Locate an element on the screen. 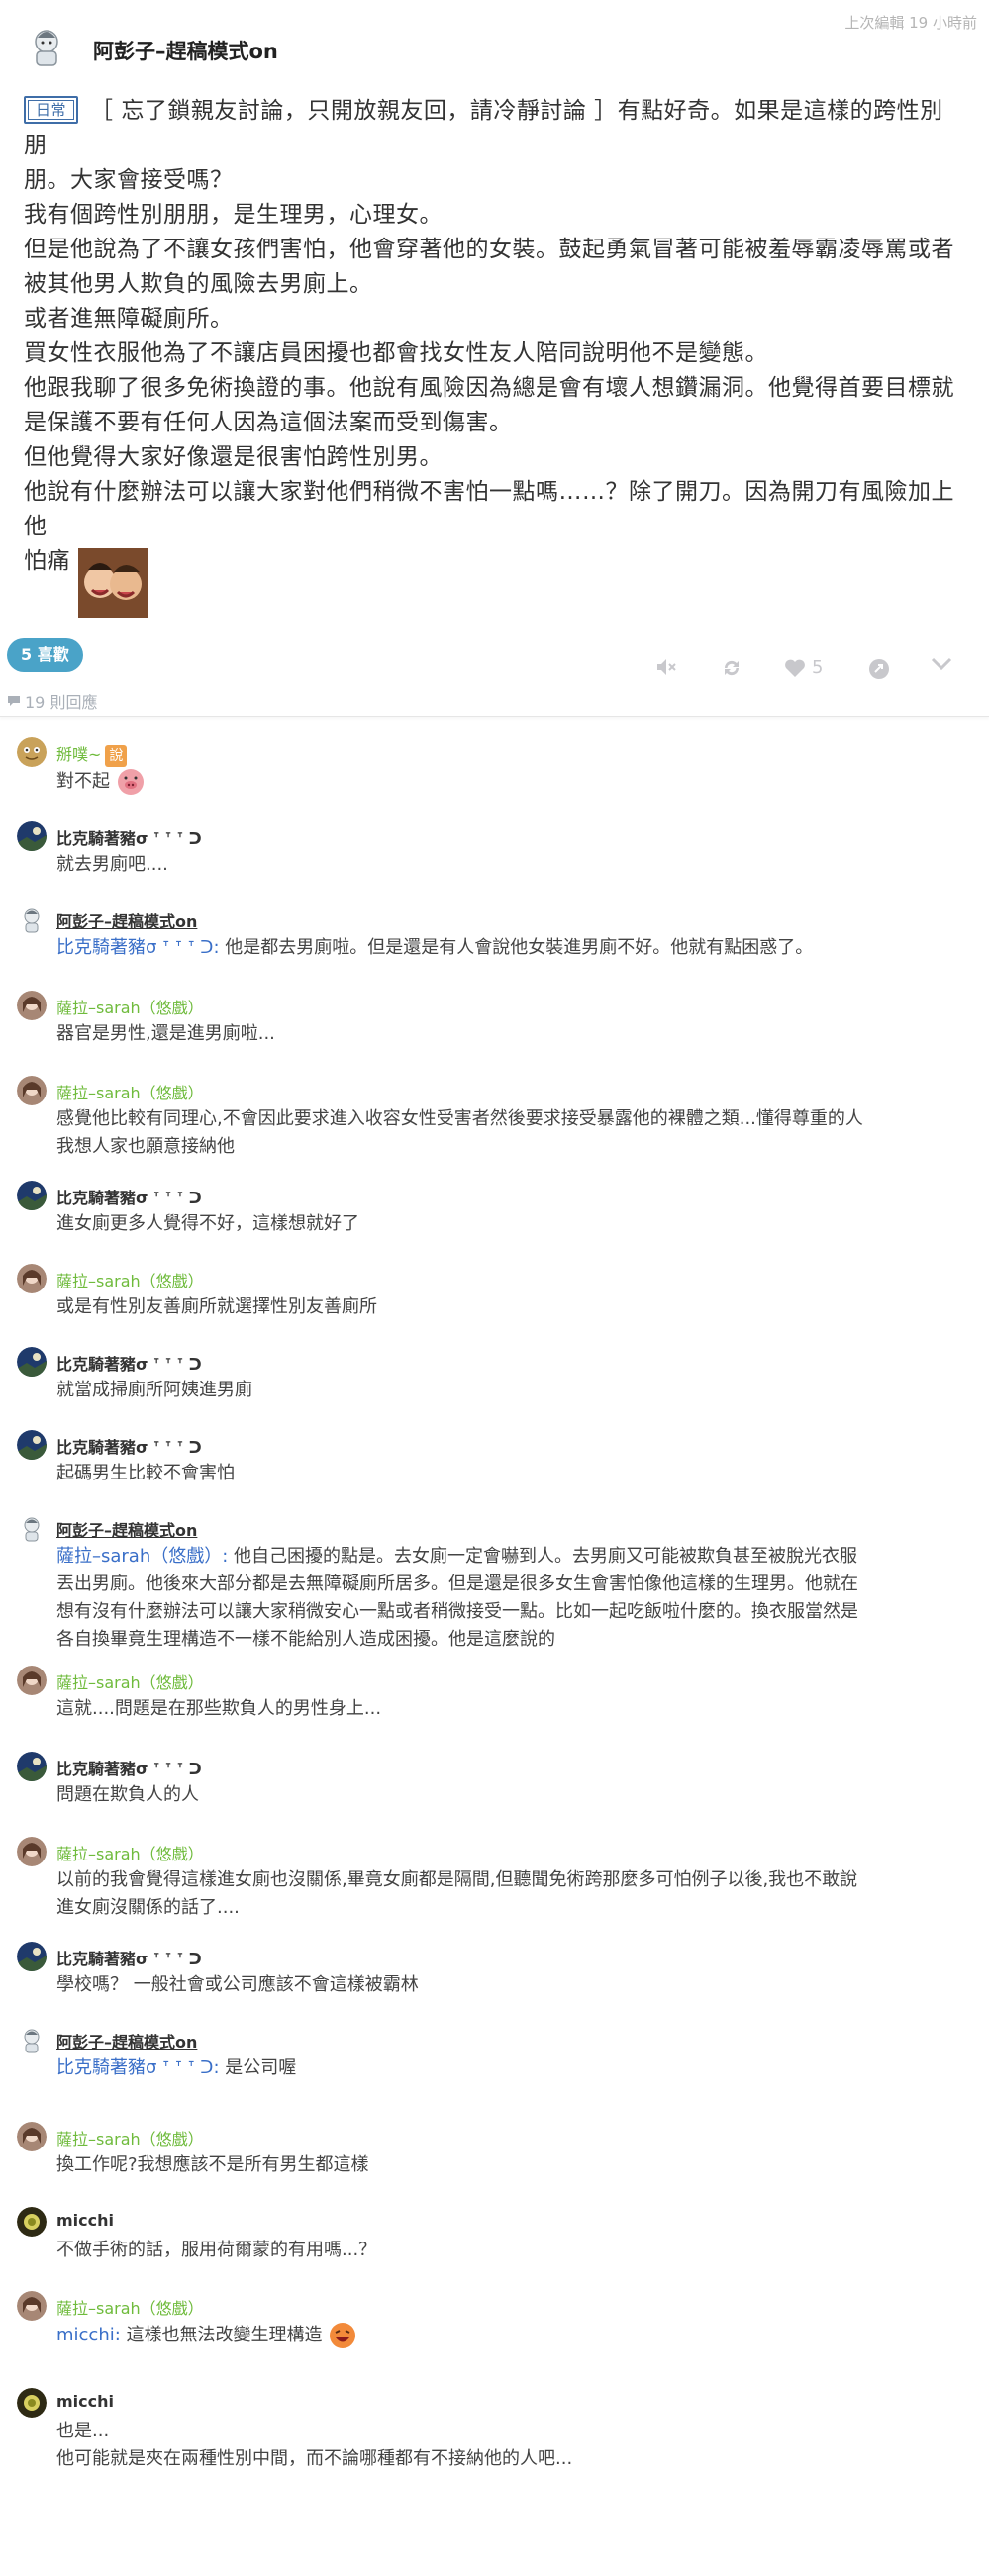 The width and height of the screenshot is (989, 2576). post-line: 或者進無障礙廁所。 is located at coordinates (129, 319).